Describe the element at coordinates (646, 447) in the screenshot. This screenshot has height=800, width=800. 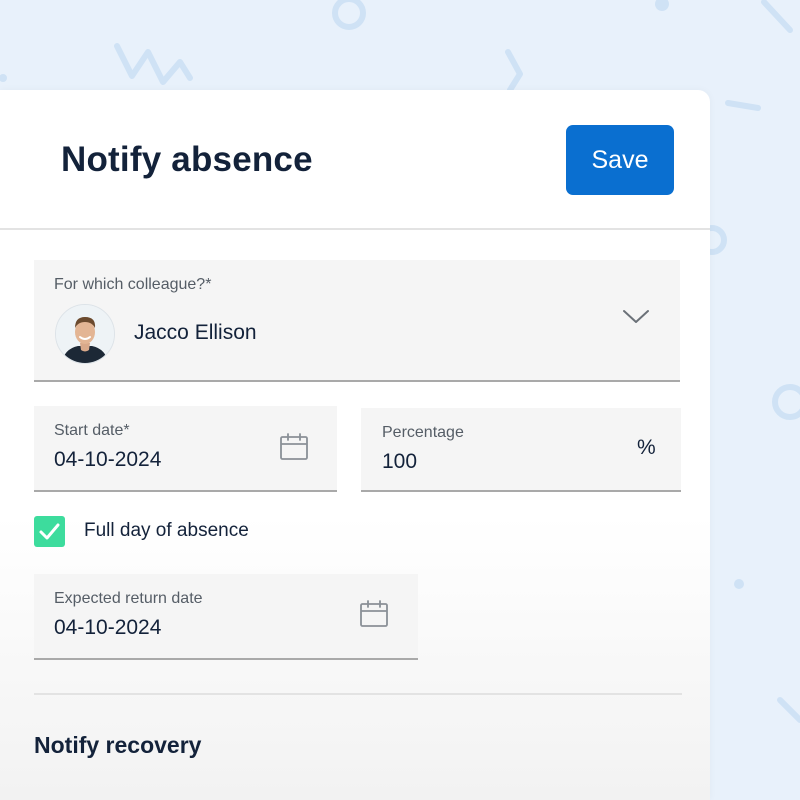
I see `percent-unit: %` at that location.